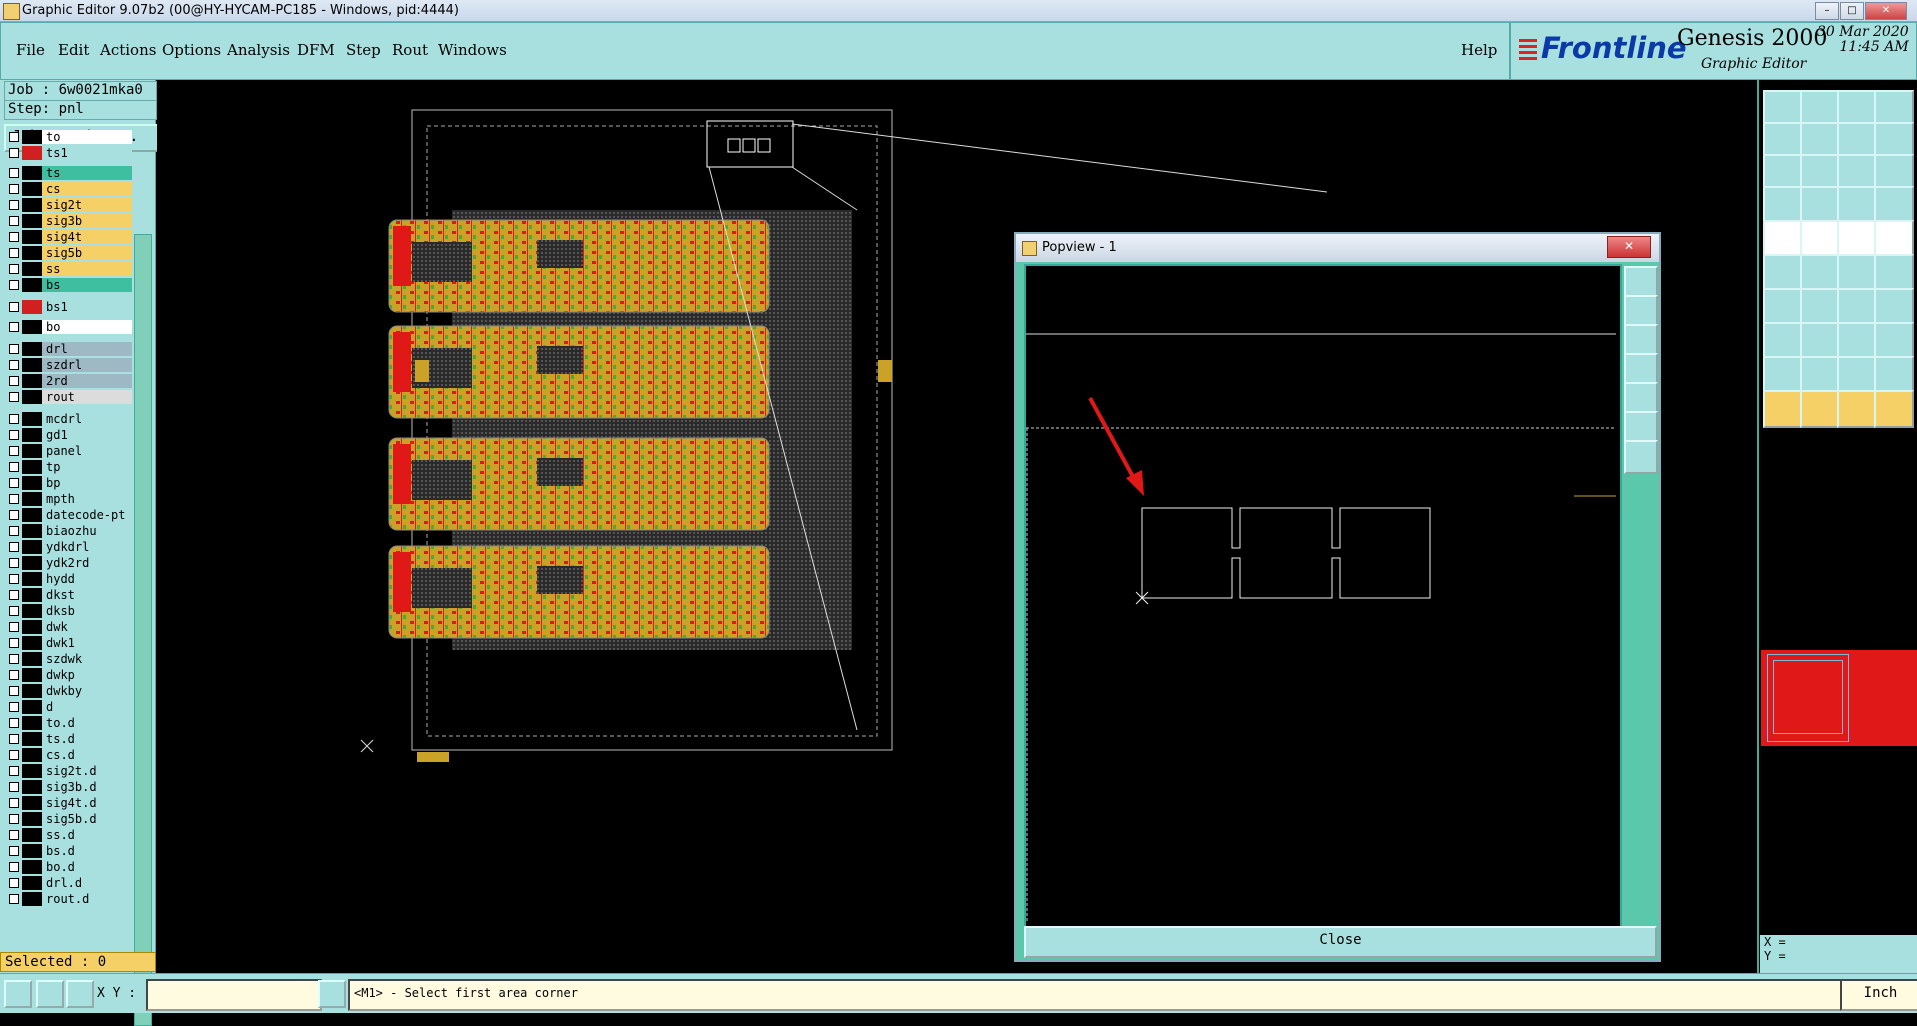 The image size is (1917, 1026). Describe the element at coordinates (258, 50) in the screenshot. I see `menu-analysis: Analysis` at that location.